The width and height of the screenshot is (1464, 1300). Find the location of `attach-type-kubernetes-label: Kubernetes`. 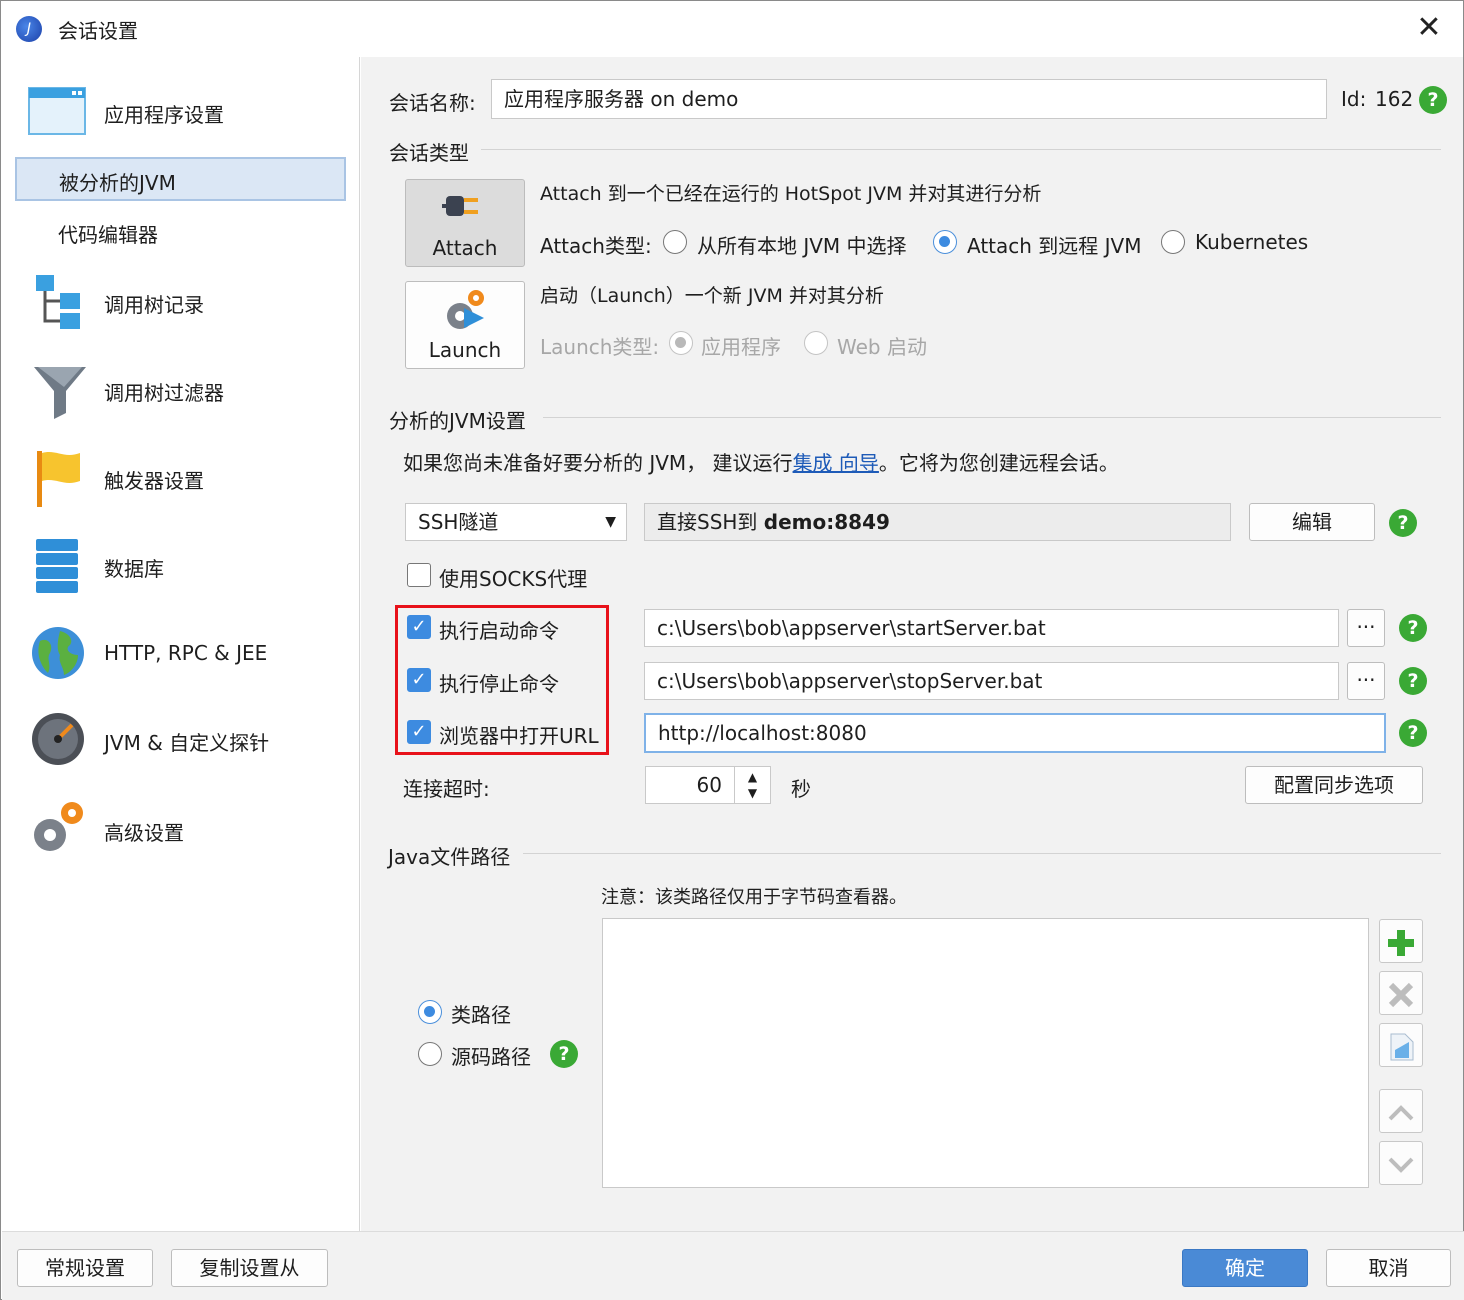

attach-type-kubernetes-label: Kubernetes is located at coordinates (1252, 242).